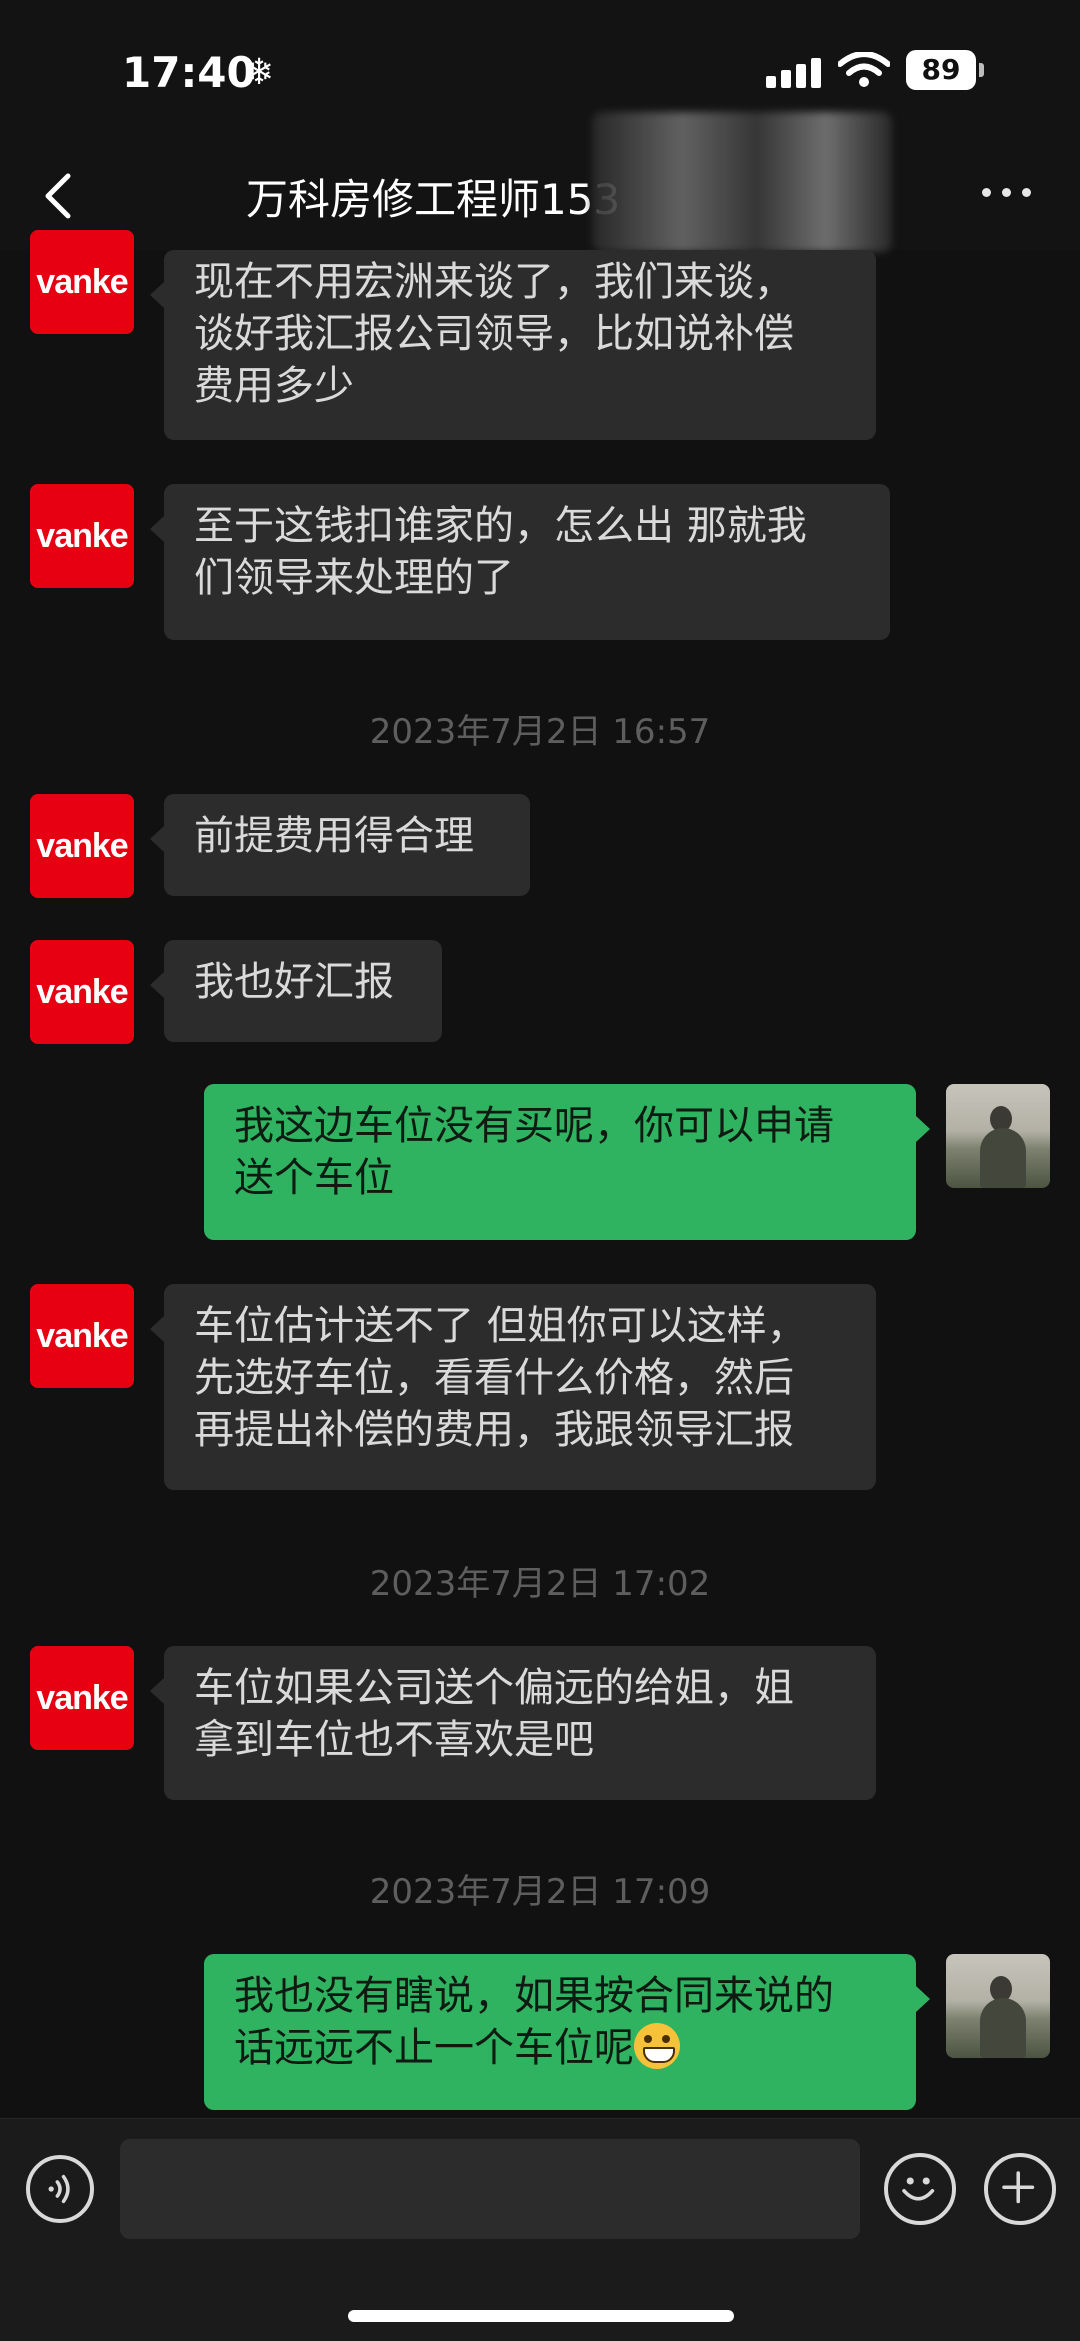 The width and height of the screenshot is (1080, 2341). What do you see at coordinates (520, 562) in the screenshot?
I see `incoming-message: 至于这钱扣谁家的，怎么出 那就我 们领导来处理的了` at bounding box center [520, 562].